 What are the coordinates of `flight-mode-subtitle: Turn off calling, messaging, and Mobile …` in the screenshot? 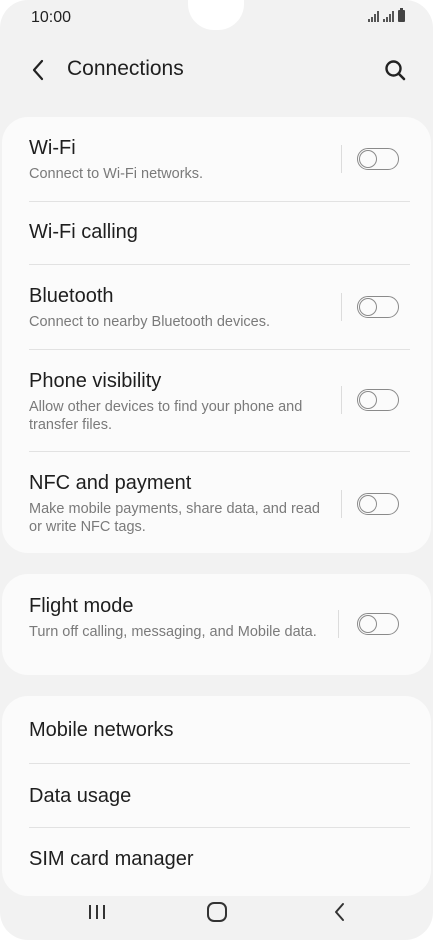 It's located at (173, 632).